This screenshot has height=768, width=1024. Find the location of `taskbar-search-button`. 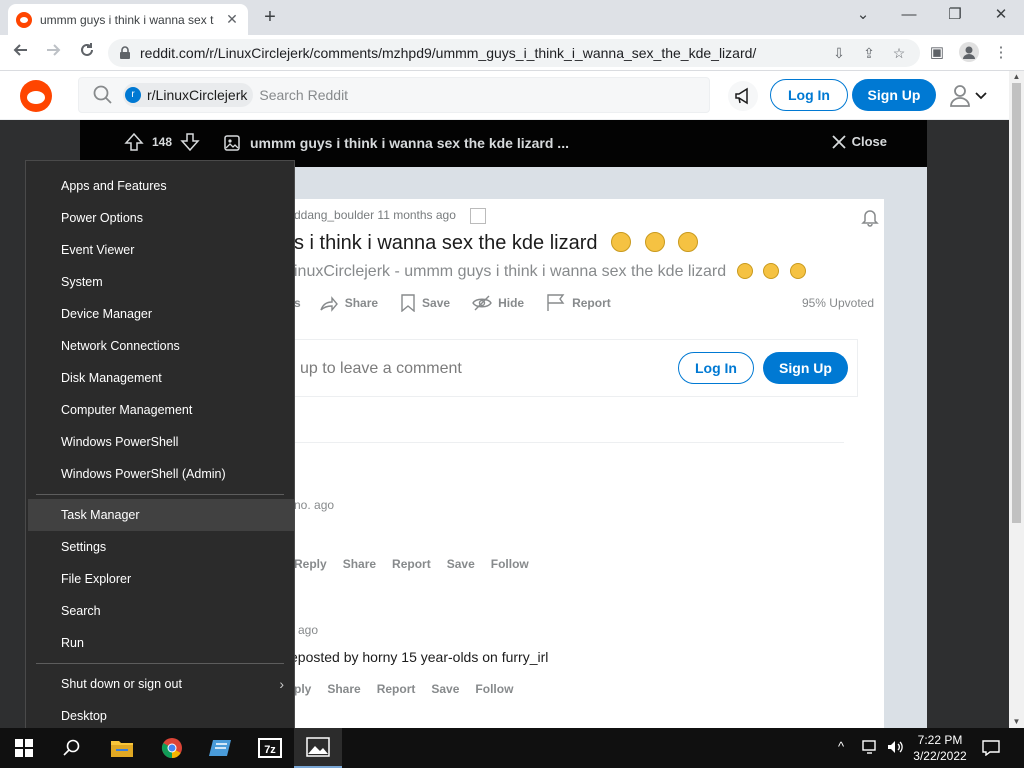

taskbar-search-button is located at coordinates (72, 748).